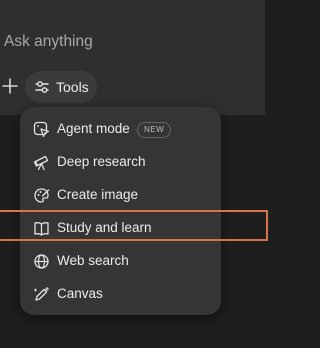 The width and height of the screenshot is (320, 348). What do you see at coordinates (93, 260) in the screenshot?
I see `menu-item-label: Web search` at bounding box center [93, 260].